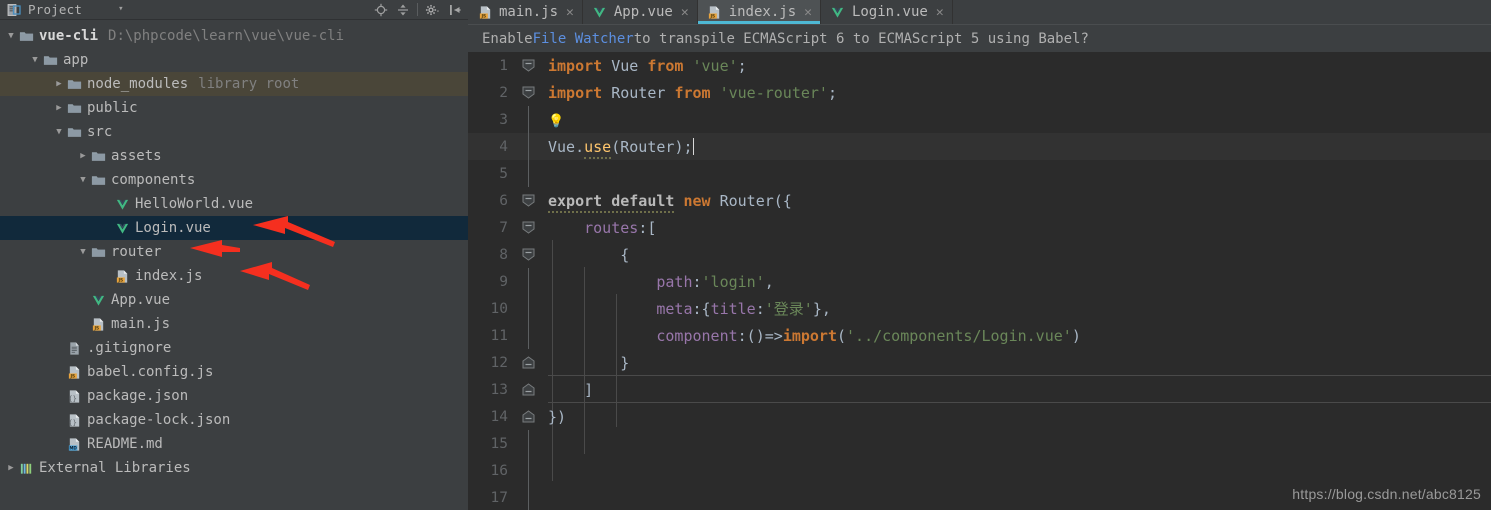 This screenshot has height=510, width=1491. What do you see at coordinates (979, 470) in the screenshot?
I see `code-line: 16` at bounding box center [979, 470].